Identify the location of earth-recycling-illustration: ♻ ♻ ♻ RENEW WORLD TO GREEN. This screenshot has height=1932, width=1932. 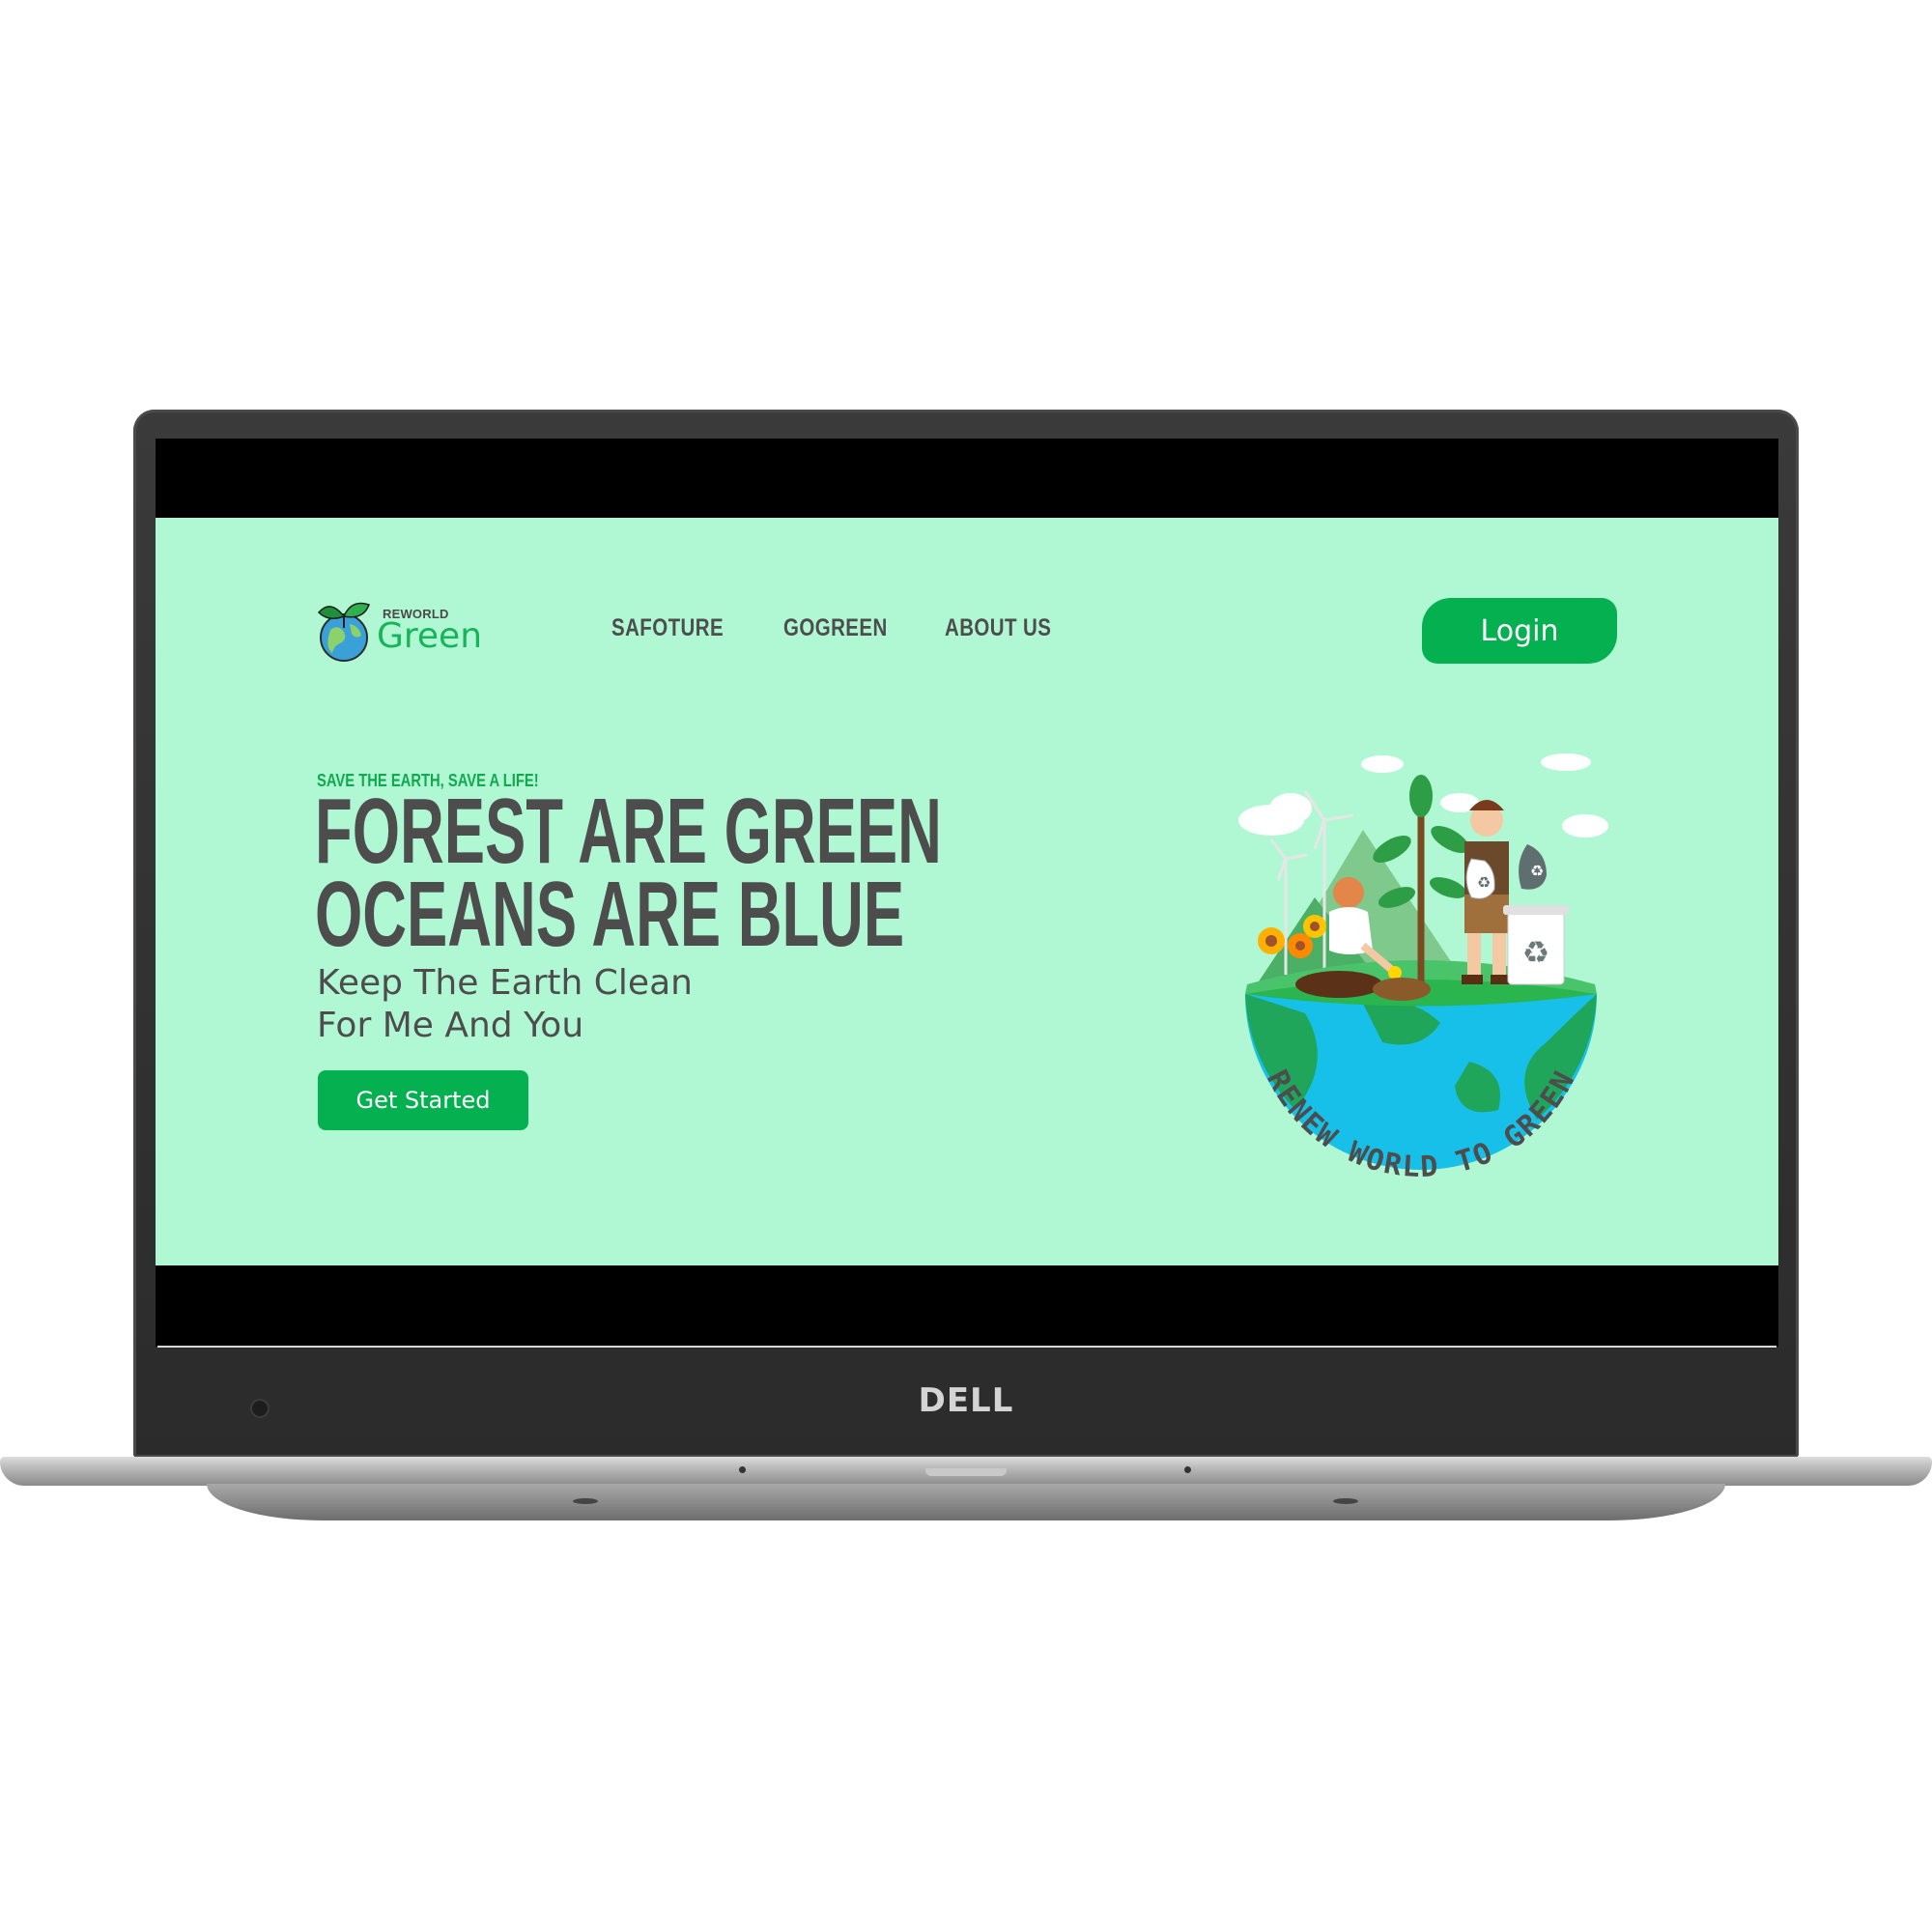
(1423, 968).